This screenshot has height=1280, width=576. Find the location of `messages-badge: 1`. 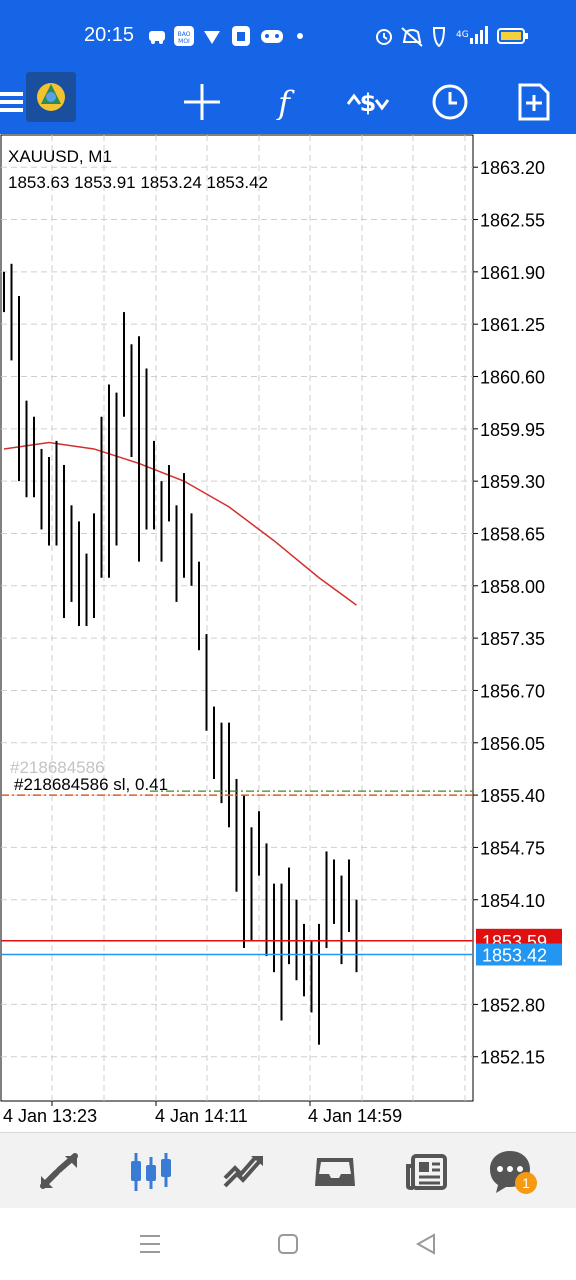

messages-badge: 1 is located at coordinates (526, 1183).